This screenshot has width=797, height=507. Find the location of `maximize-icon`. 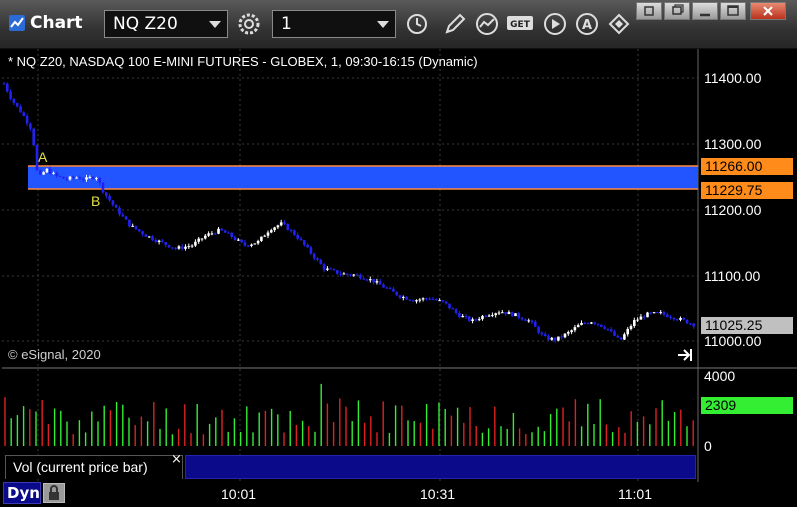

maximize-icon is located at coordinates (733, 10).